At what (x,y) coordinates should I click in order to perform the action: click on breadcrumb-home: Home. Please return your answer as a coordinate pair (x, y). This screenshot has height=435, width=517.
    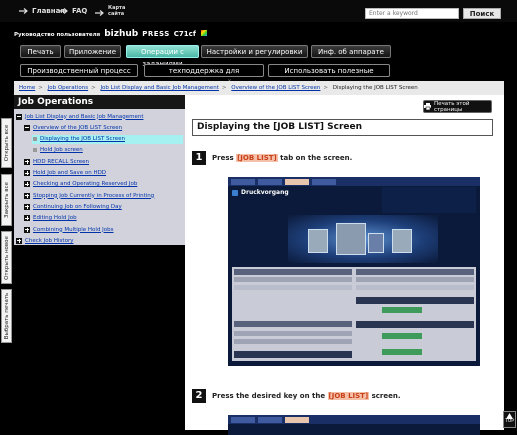
    Looking at the image, I should click on (27, 88).